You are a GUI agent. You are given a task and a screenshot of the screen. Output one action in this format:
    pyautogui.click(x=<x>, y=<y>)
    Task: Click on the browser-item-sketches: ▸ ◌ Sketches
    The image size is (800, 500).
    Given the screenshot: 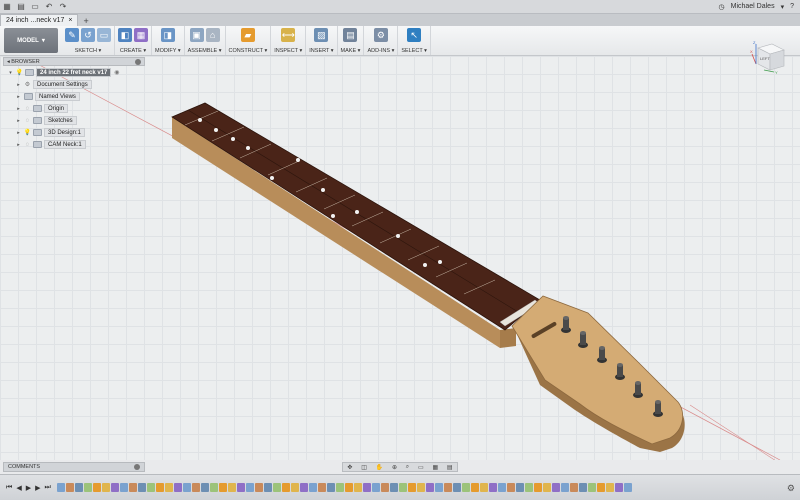 What is the action you would take?
    pyautogui.click(x=74, y=120)
    